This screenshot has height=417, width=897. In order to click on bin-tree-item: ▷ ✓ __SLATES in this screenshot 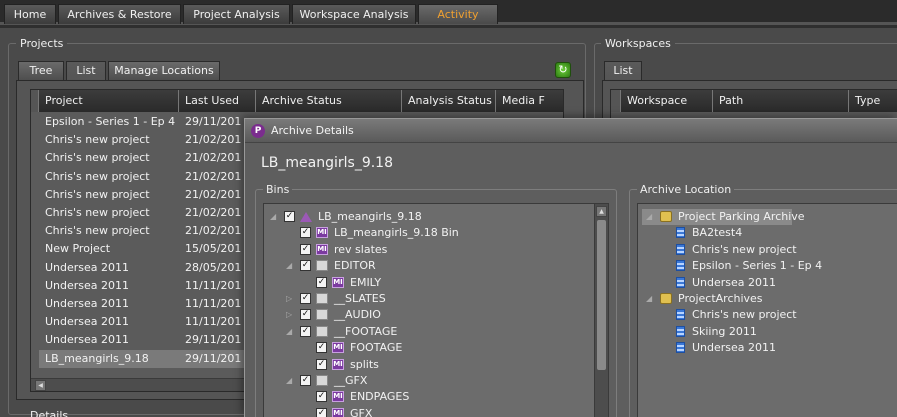, I will do `click(429, 299)`.